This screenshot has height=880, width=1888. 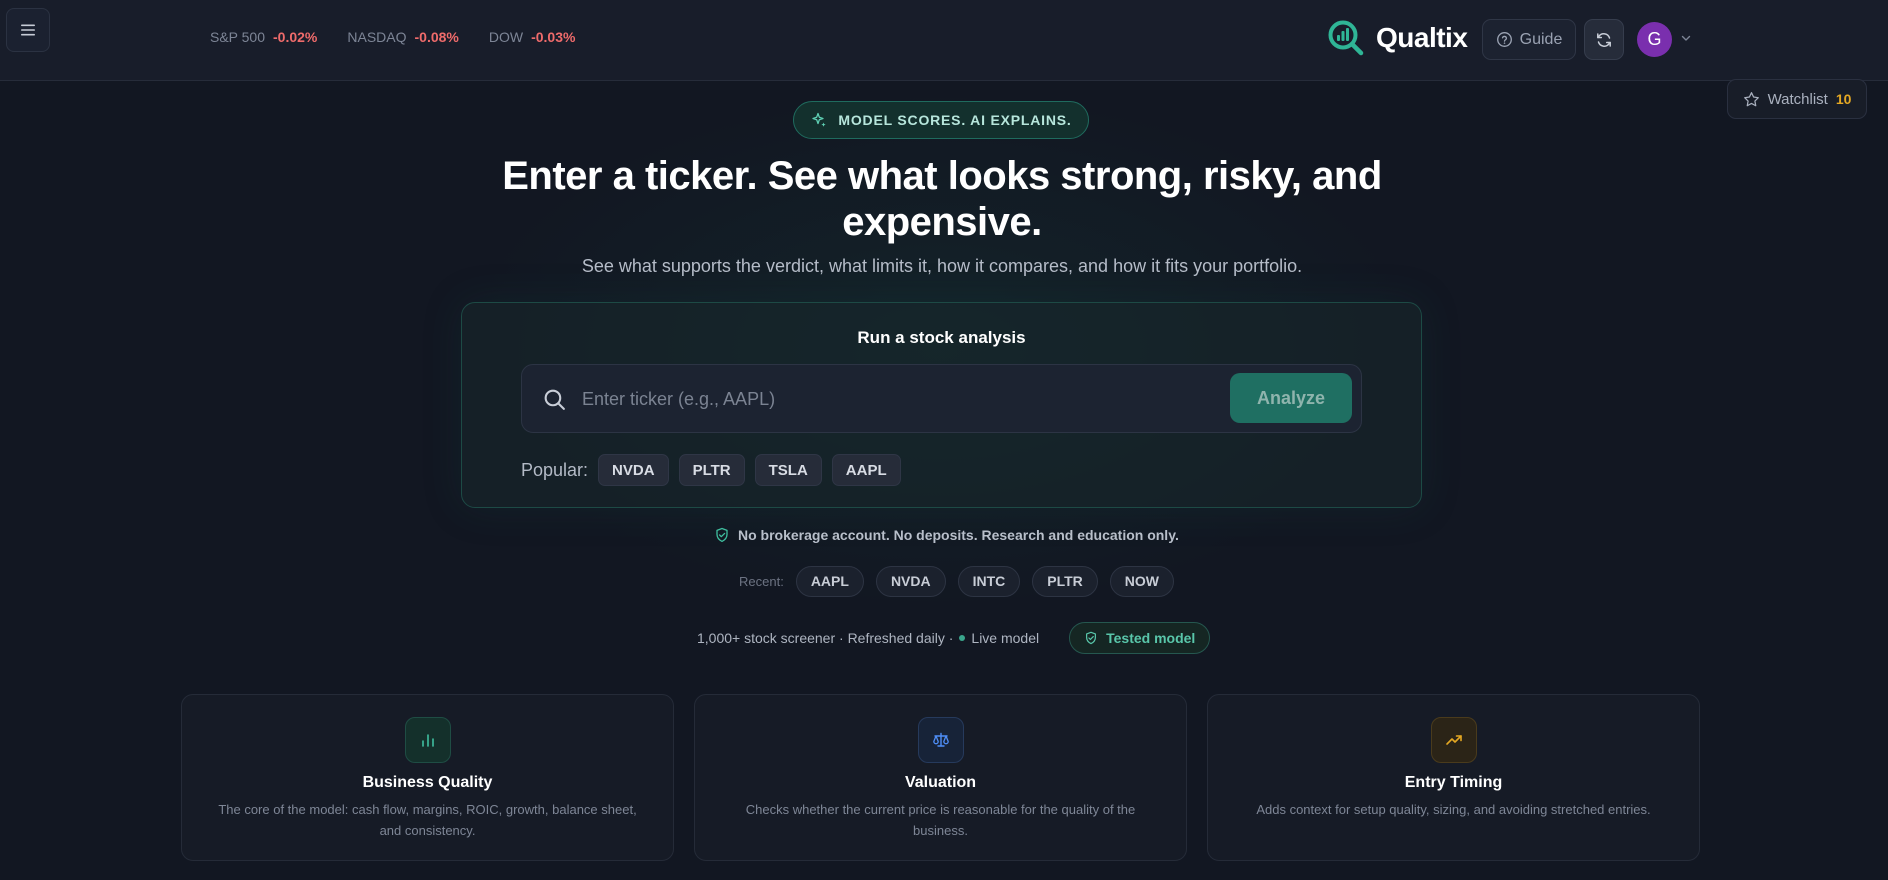 I want to click on recent-label: Recent:, so click(x=761, y=581).